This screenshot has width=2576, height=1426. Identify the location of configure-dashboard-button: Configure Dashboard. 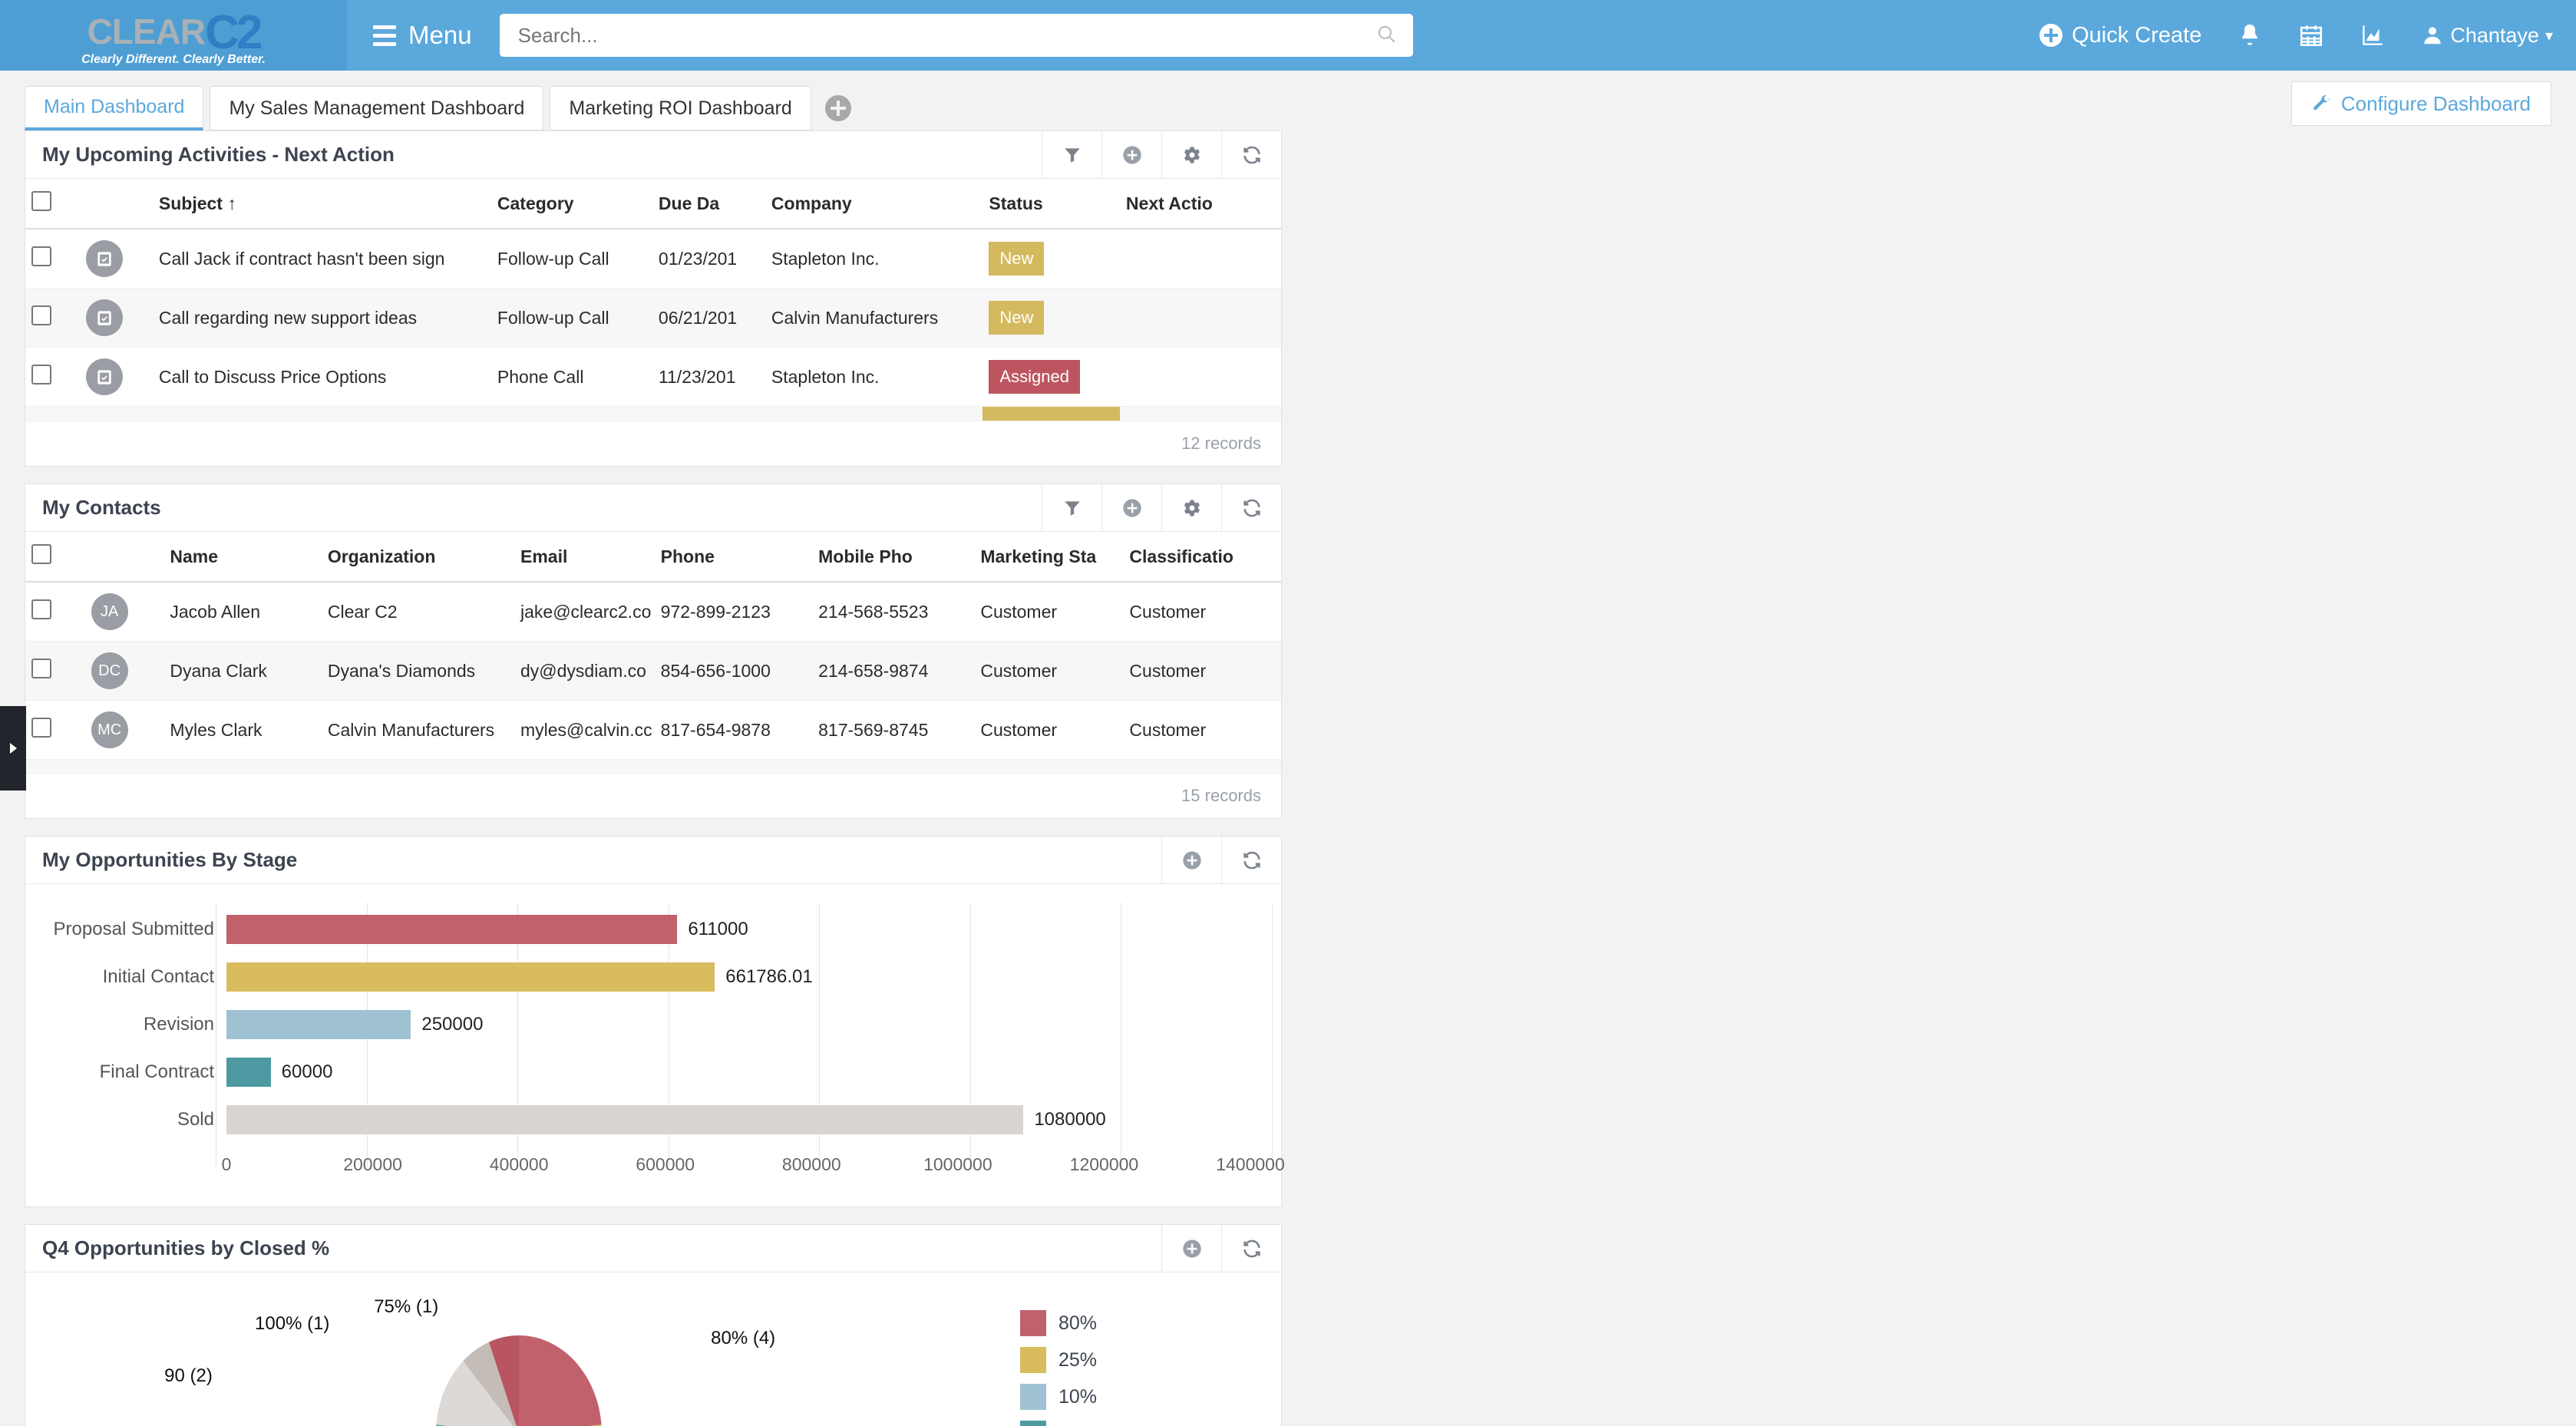
(2420, 103).